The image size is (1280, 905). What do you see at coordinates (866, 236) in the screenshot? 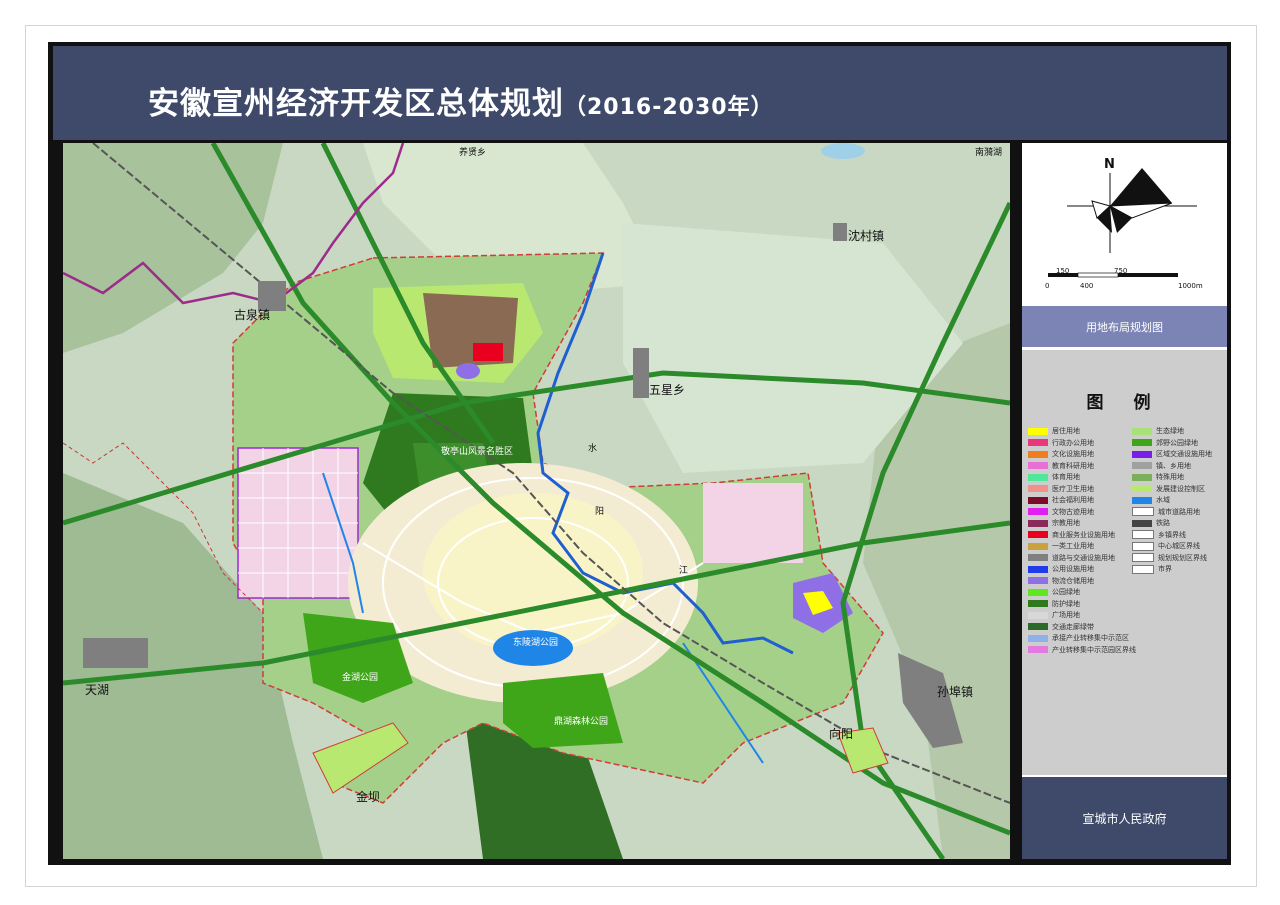
I see `place-shencun: 沈村镇` at bounding box center [866, 236].